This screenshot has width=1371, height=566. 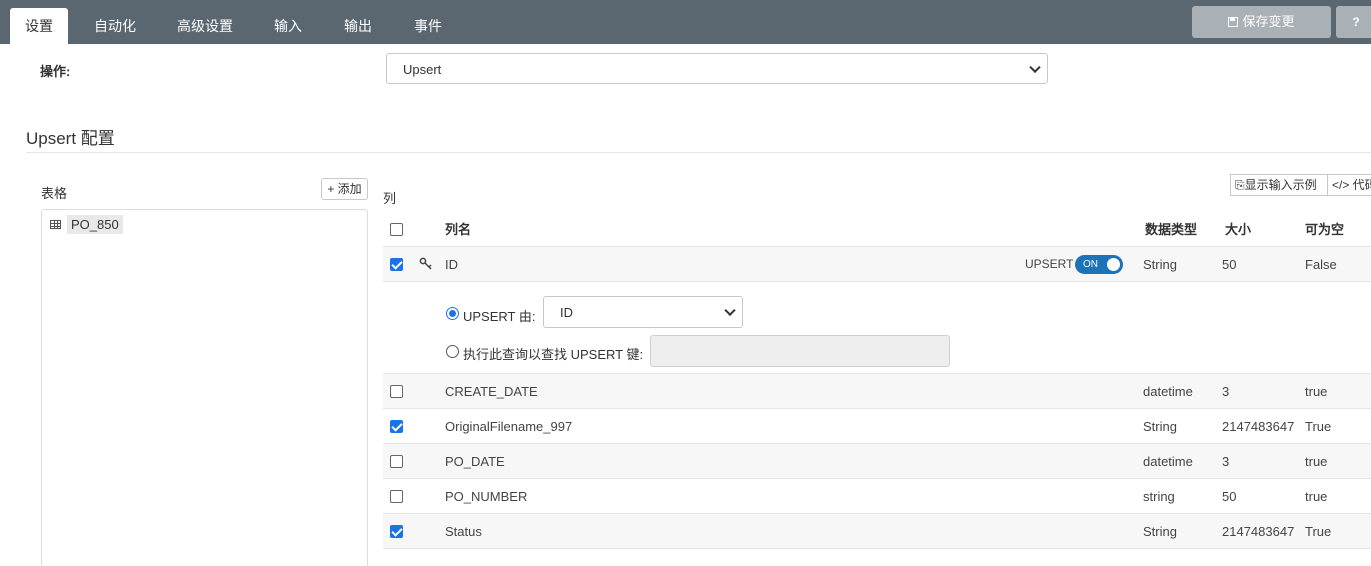 What do you see at coordinates (452, 313) in the screenshot?
I see `upsert-by-radio` at bounding box center [452, 313].